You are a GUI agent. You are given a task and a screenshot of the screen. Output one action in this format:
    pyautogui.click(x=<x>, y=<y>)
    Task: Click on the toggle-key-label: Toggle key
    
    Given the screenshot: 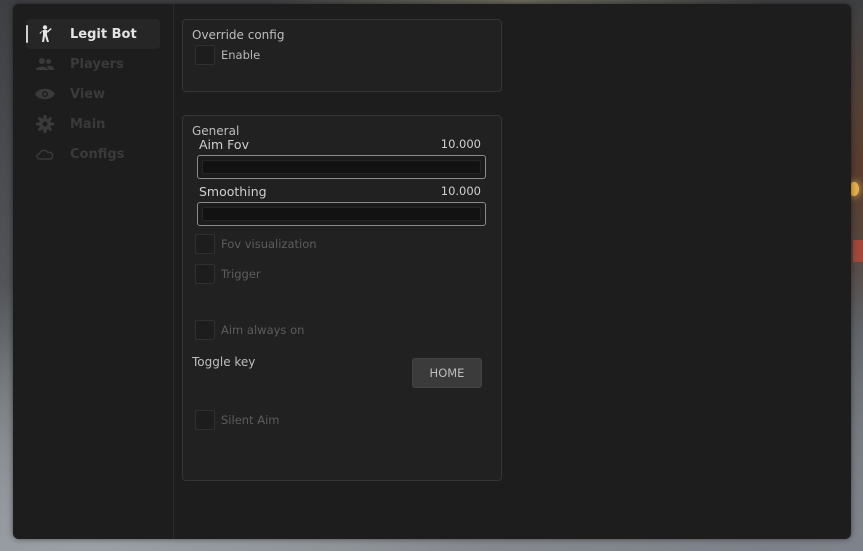 What is the action you would take?
    pyautogui.click(x=224, y=362)
    